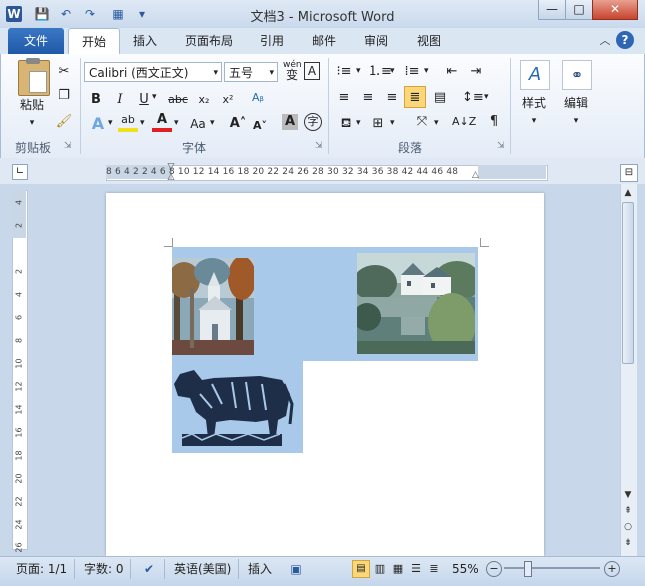  Describe the element at coordinates (576, 103) in the screenshot. I see `editing-button: 编辑` at that location.